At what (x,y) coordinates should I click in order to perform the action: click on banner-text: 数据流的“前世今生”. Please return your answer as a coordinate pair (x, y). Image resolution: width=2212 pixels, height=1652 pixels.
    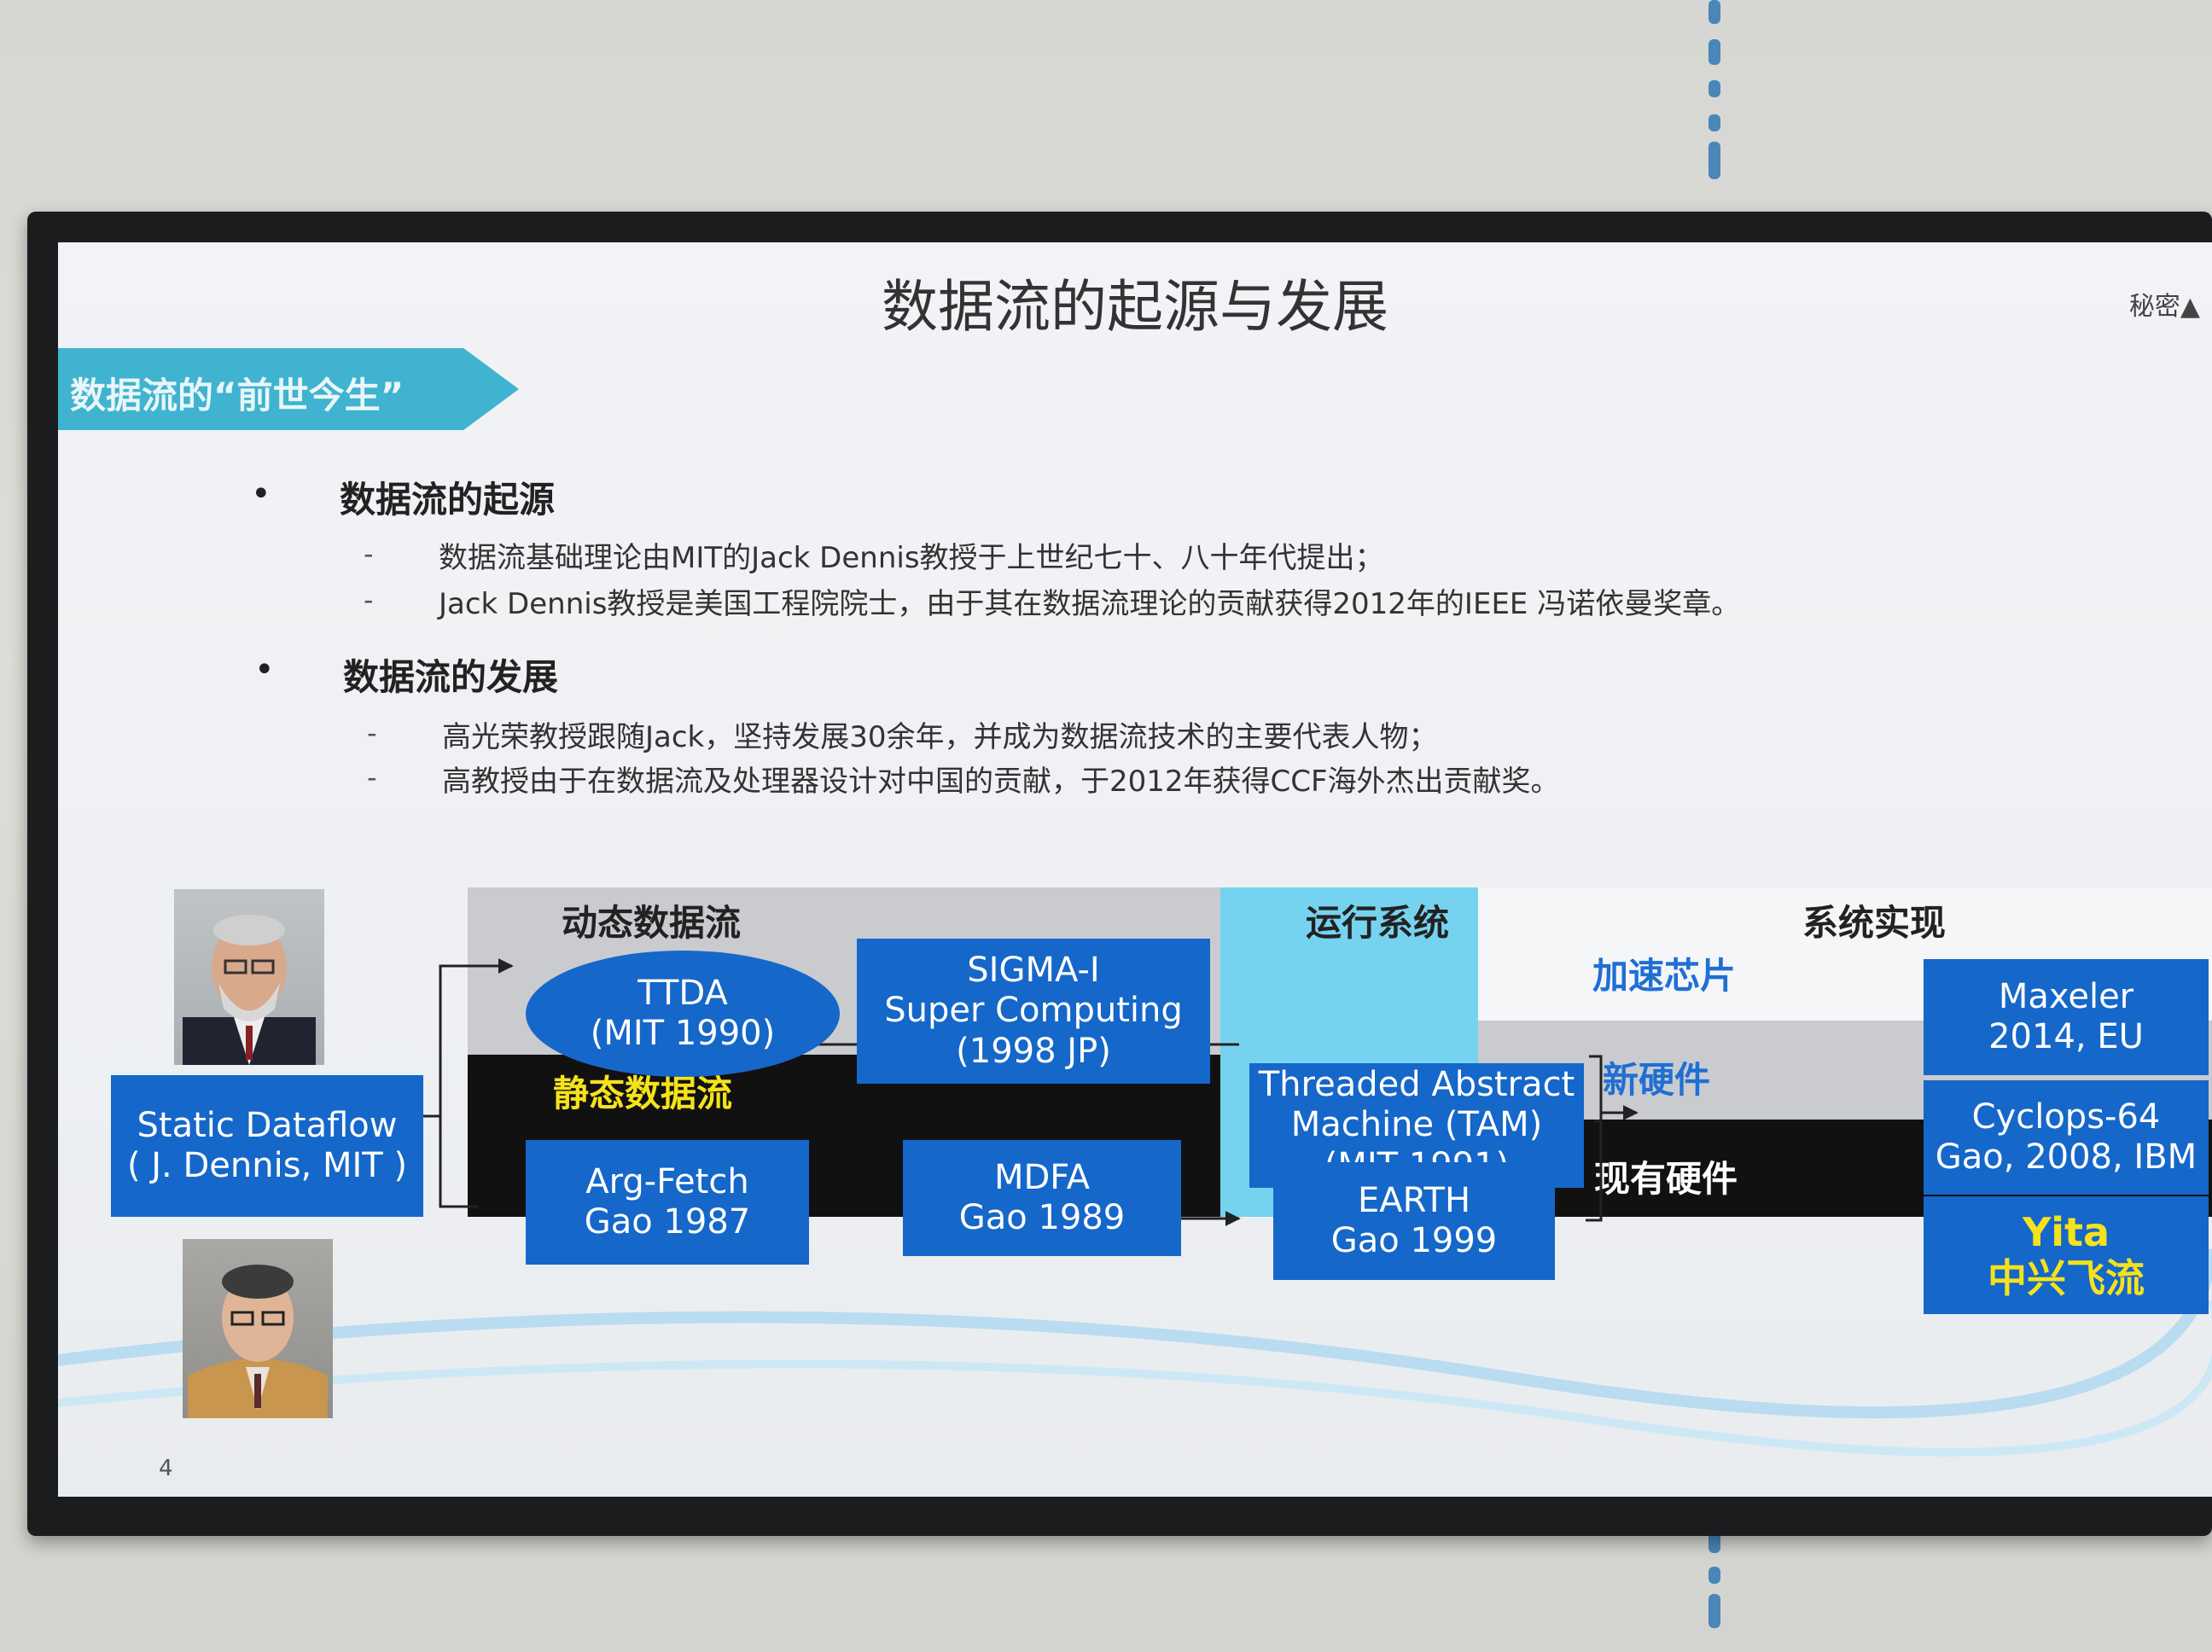
    Looking at the image, I should click on (237, 395).